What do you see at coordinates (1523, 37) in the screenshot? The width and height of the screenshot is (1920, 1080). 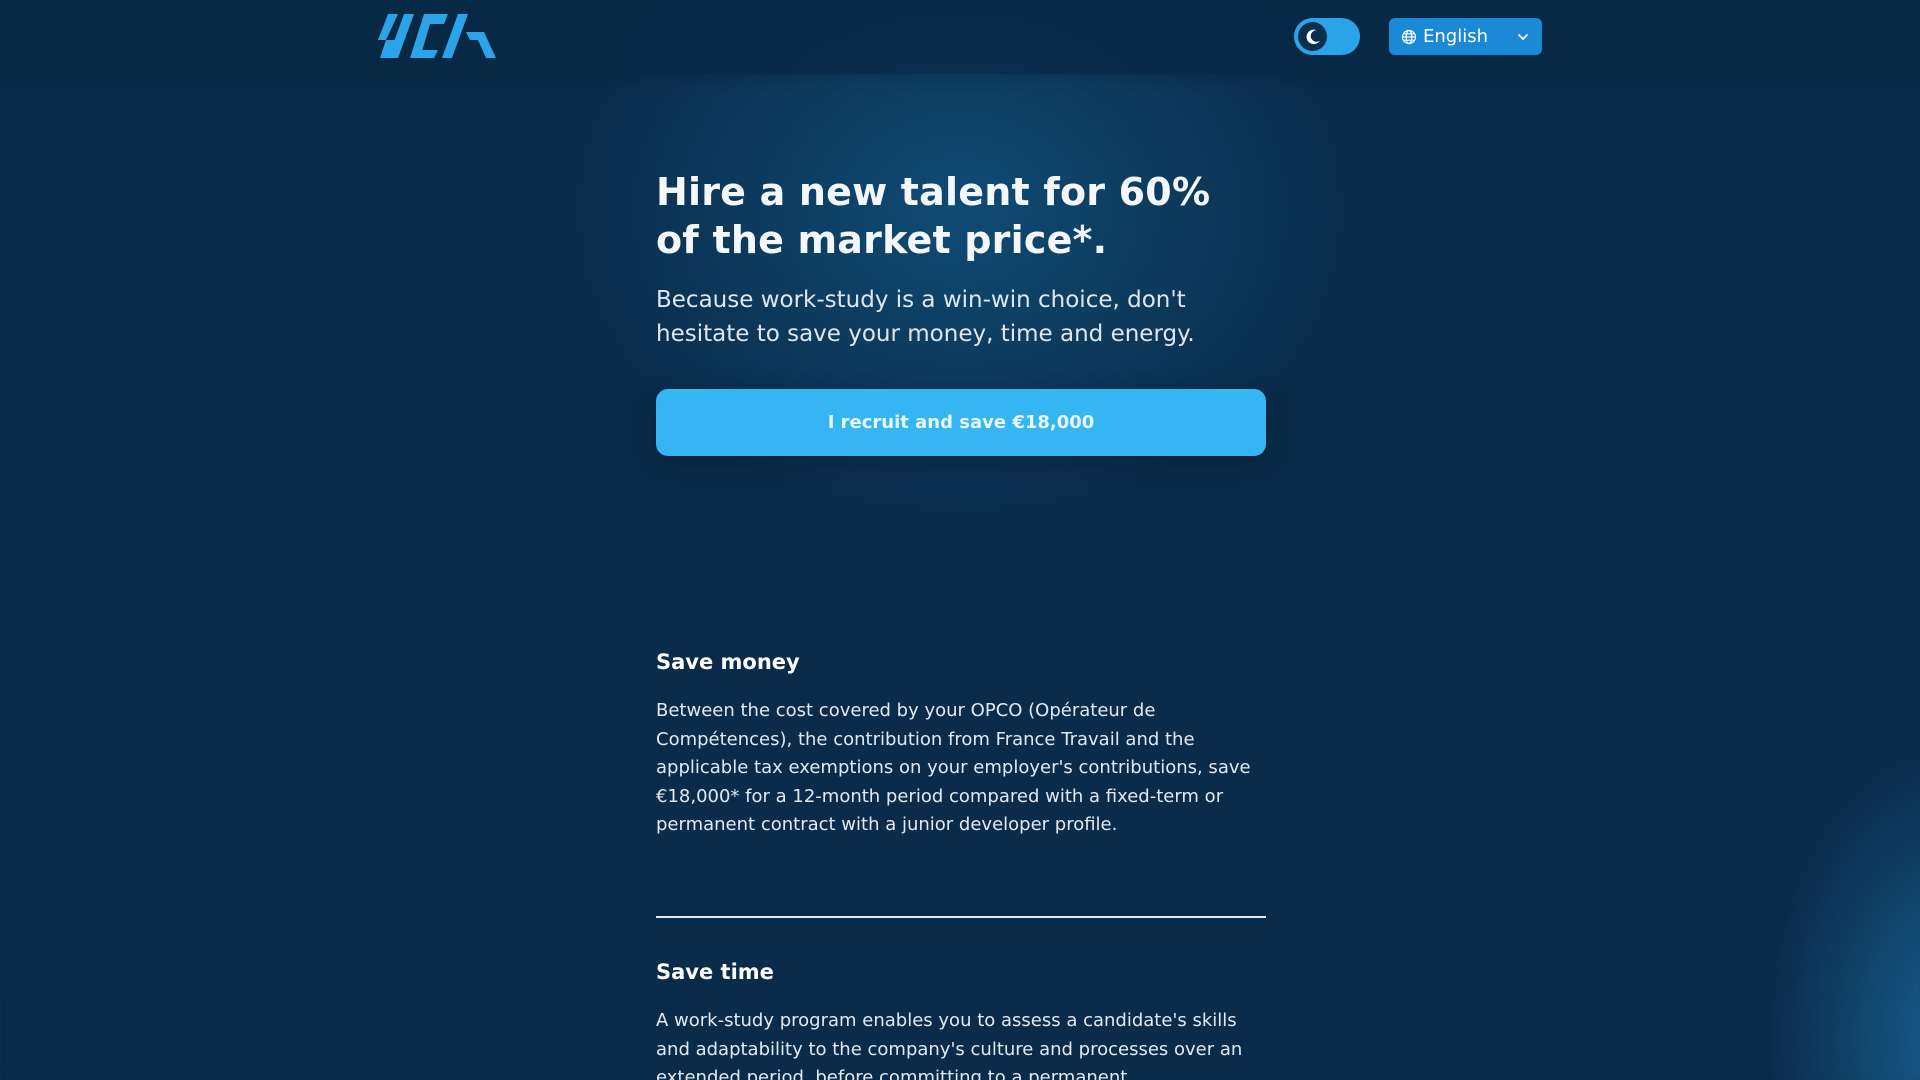 I see `chevron-down-icon` at bounding box center [1523, 37].